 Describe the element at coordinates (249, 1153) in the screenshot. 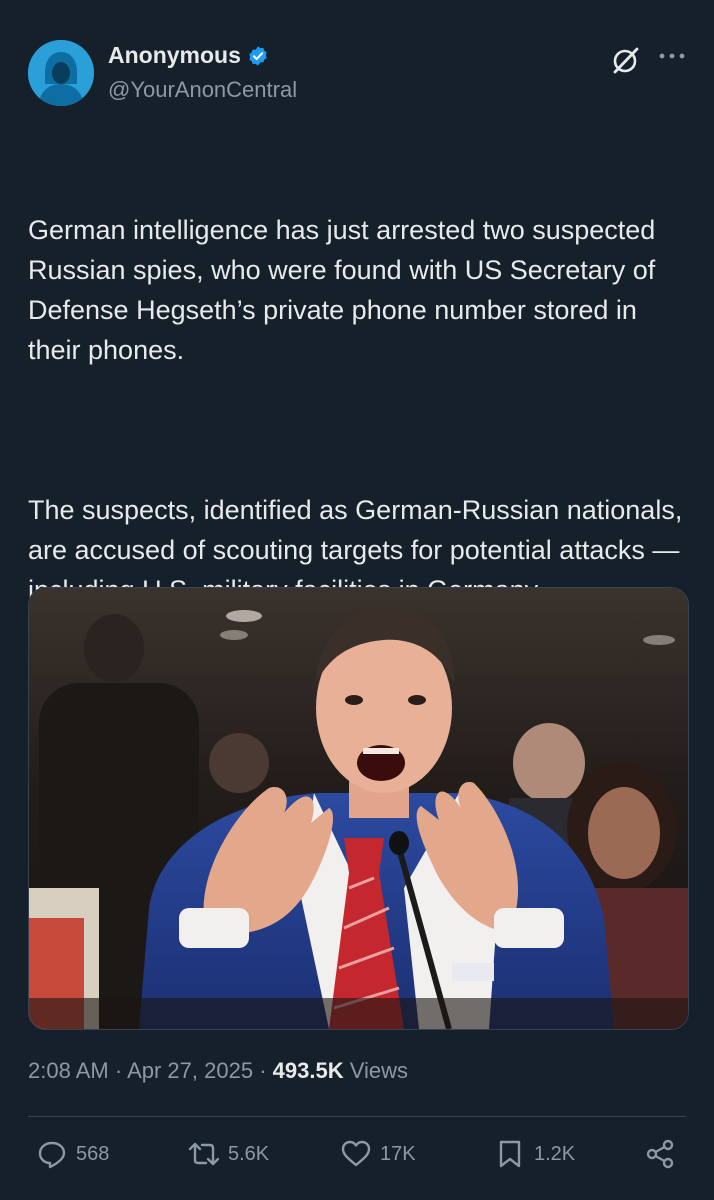

I see `repost-count: 5.6K` at that location.